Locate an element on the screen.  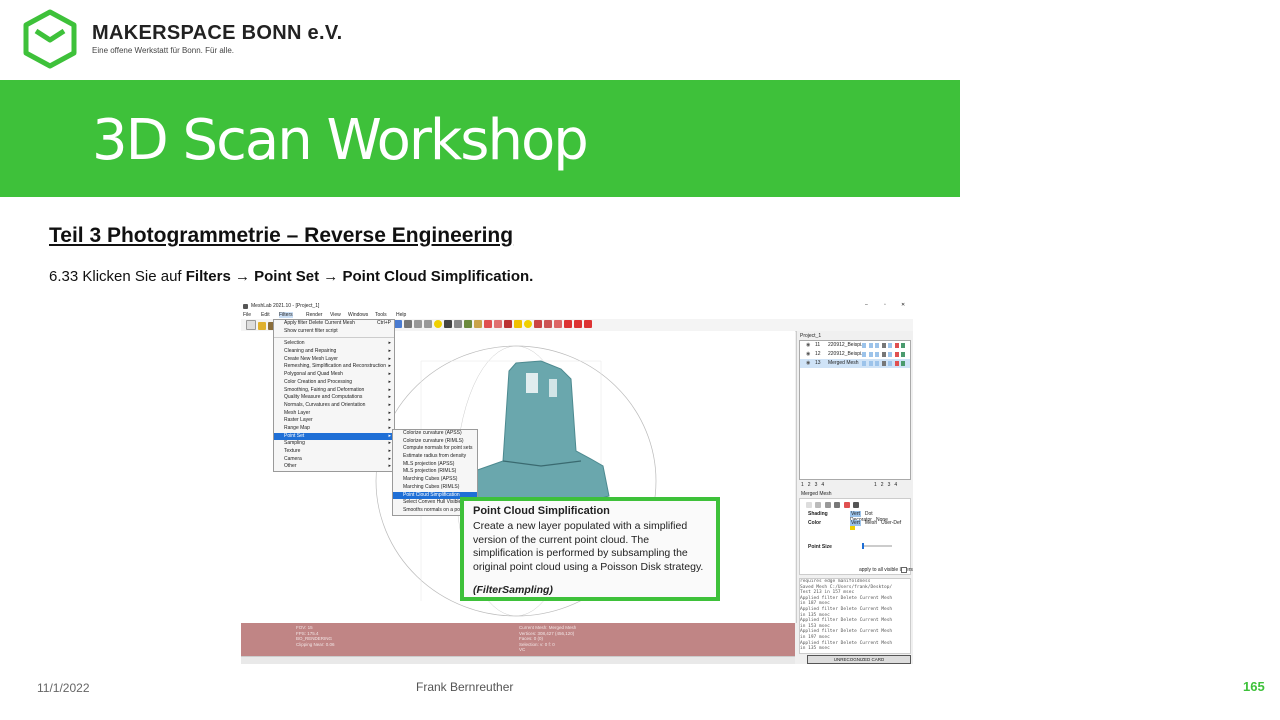
measure-icon is located at coordinates (438, 324).